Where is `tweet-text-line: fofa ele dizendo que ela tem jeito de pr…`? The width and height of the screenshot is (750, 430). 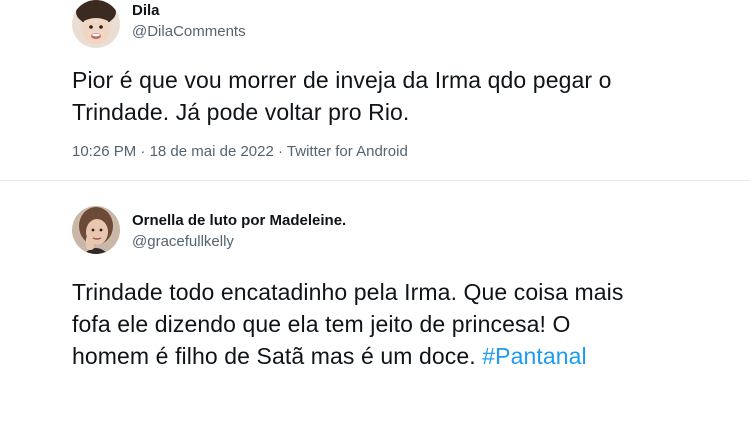 tweet-text-line: fofa ele dizendo que ela tem jeito de pr… is located at coordinates (321, 324).